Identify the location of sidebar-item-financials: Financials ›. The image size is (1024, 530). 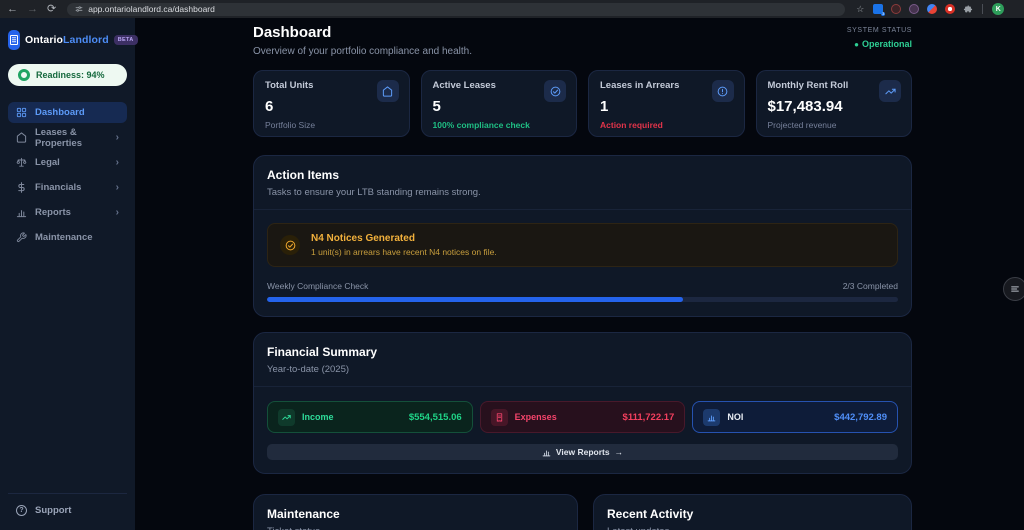
(67, 187).